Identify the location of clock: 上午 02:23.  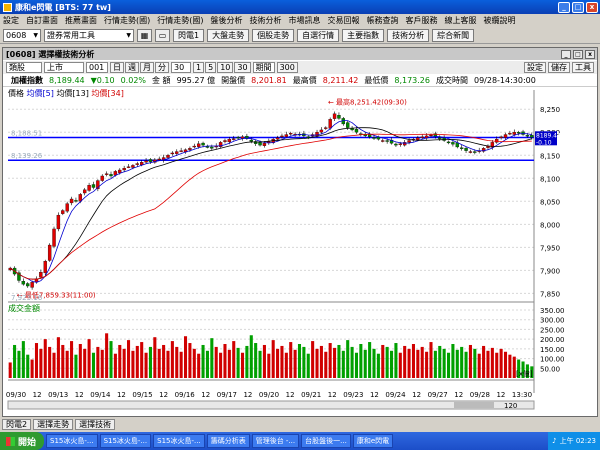
(577, 441).